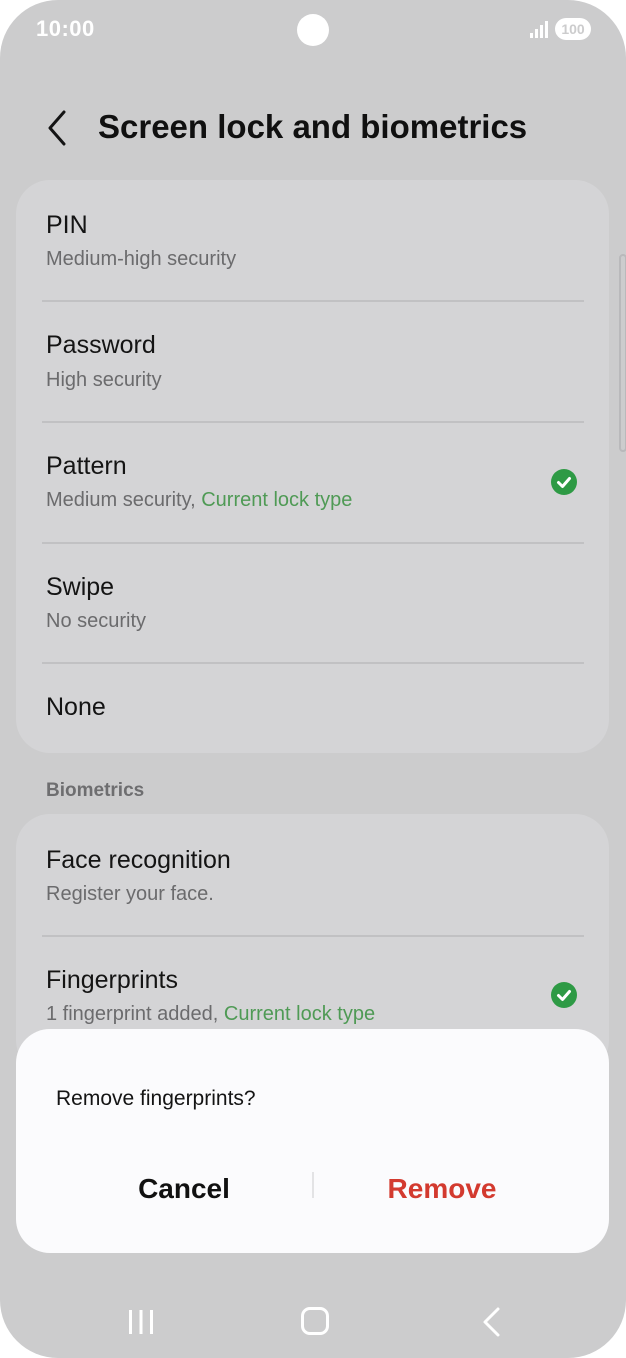 This screenshot has width=626, height=1358. I want to click on dialog-message: Remove fingerprints?, so click(156, 1098).